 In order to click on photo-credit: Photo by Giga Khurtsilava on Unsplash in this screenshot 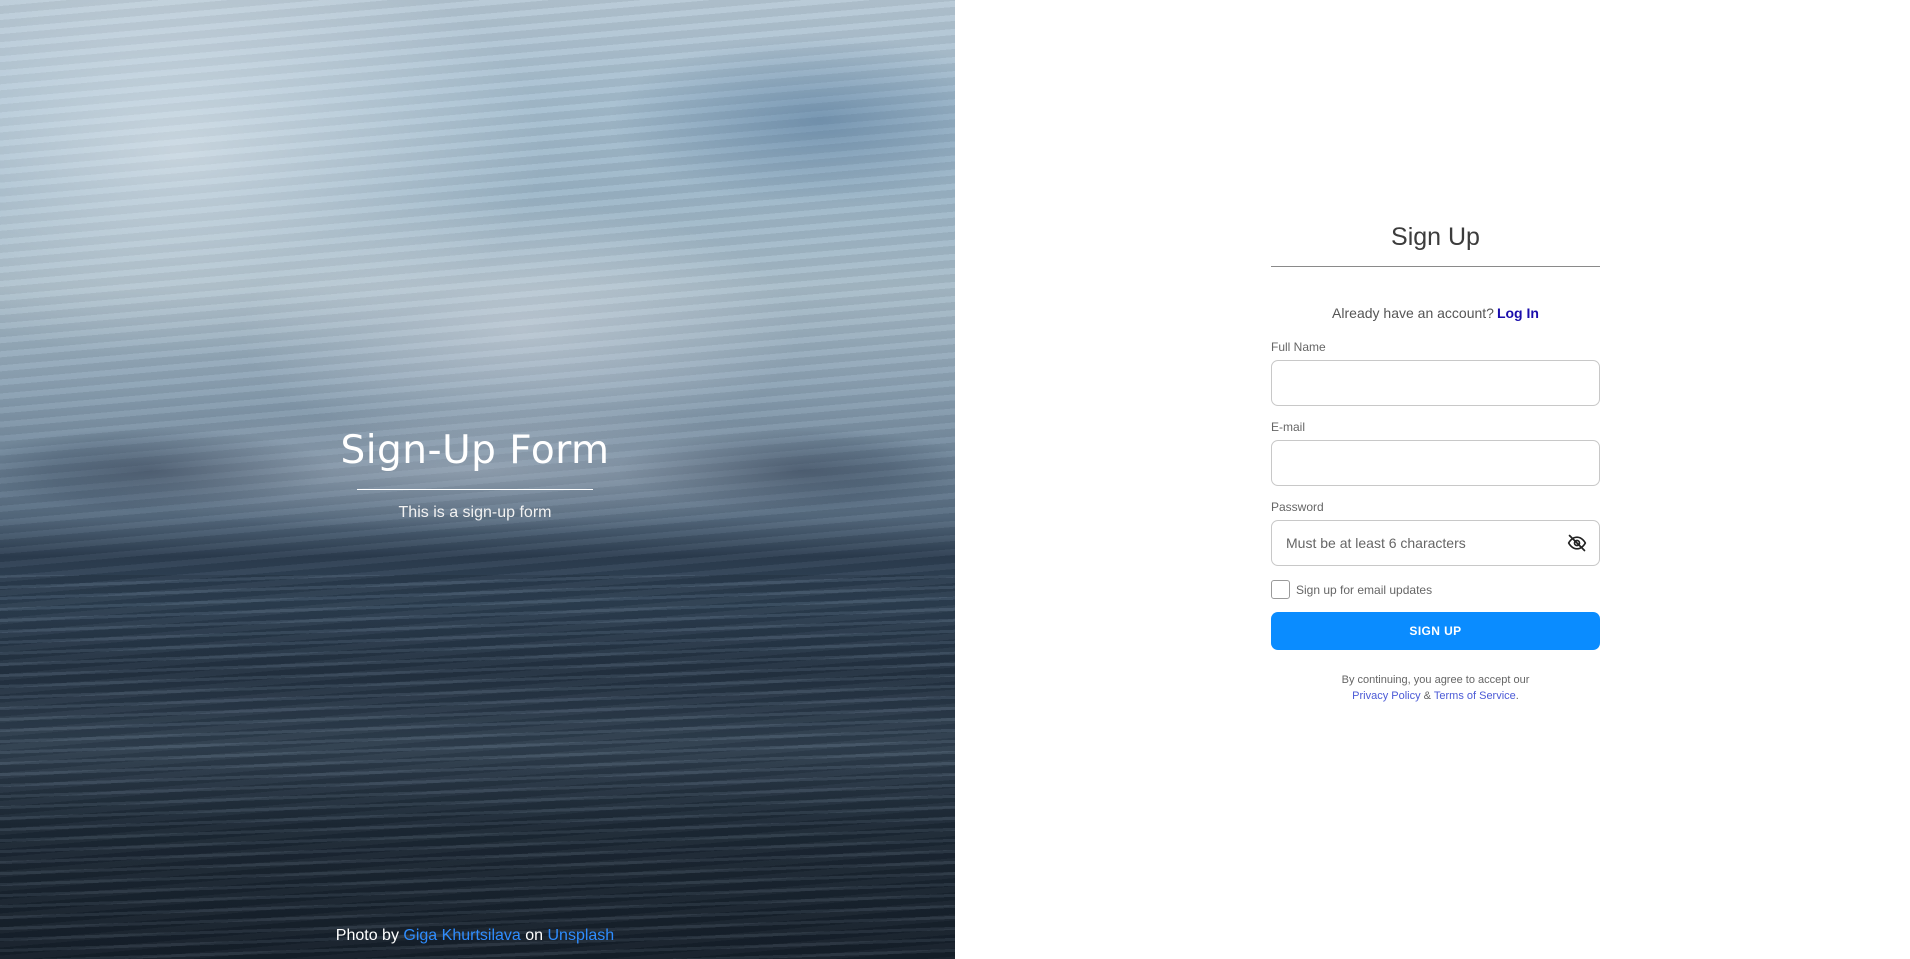, I will do `click(475, 936)`.